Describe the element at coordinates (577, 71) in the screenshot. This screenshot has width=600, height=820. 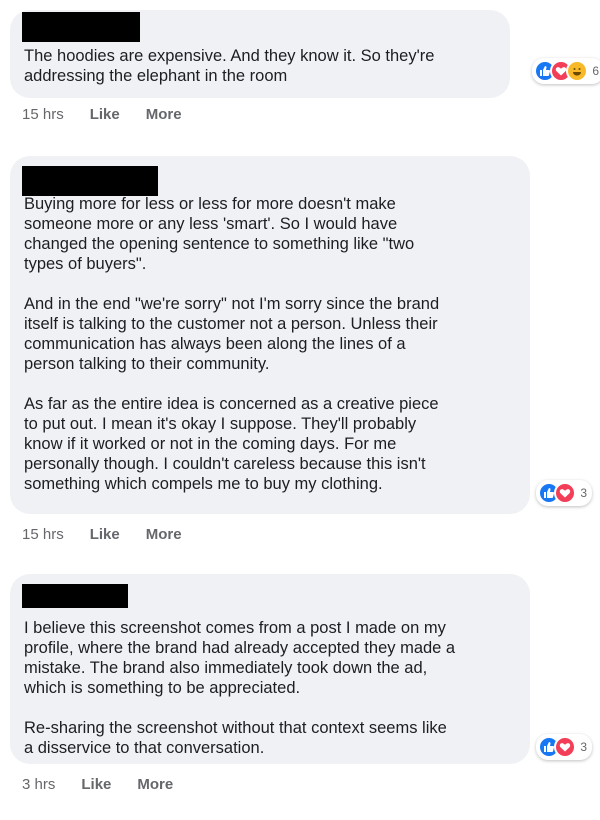
I see `haha-icon` at that location.